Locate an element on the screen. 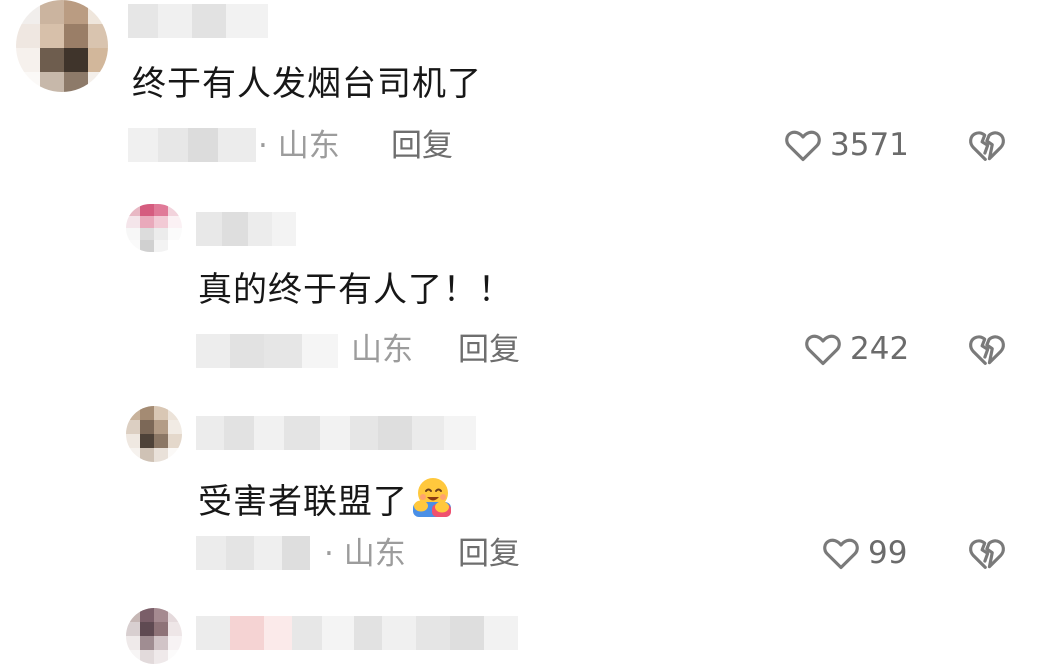  like-count: 99 is located at coordinates (888, 553).